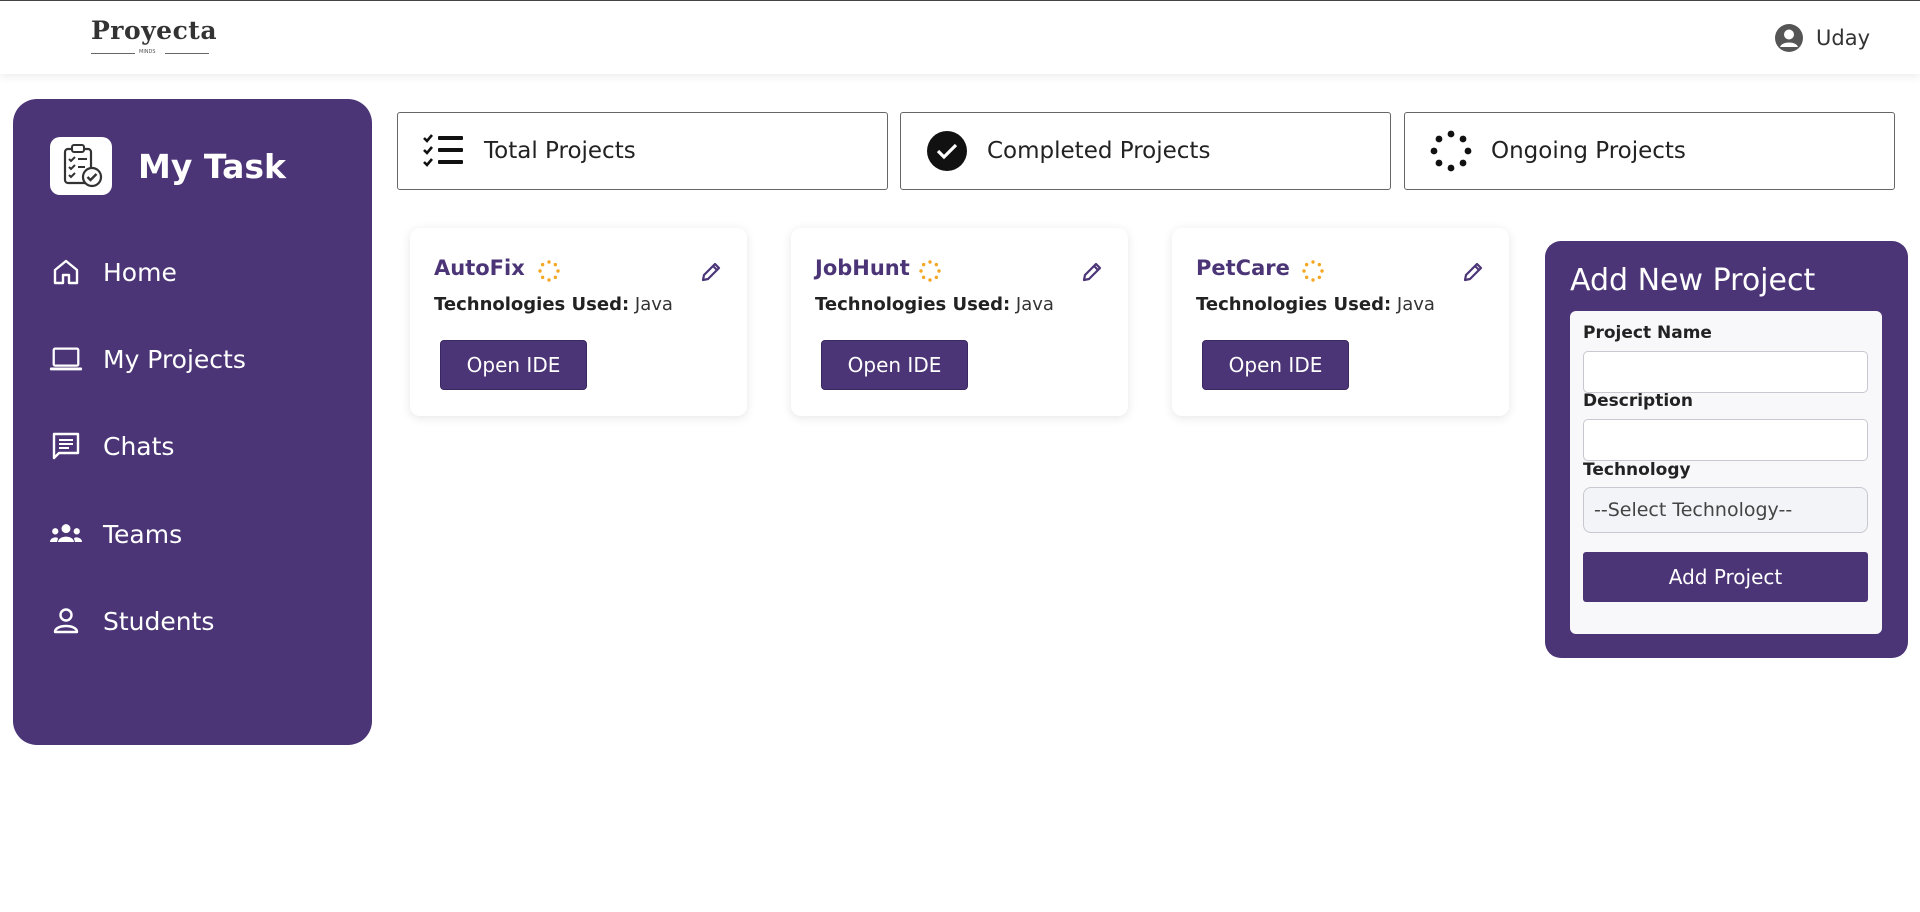  What do you see at coordinates (159, 621) in the screenshot?
I see `sidebar-item-label: Students` at bounding box center [159, 621].